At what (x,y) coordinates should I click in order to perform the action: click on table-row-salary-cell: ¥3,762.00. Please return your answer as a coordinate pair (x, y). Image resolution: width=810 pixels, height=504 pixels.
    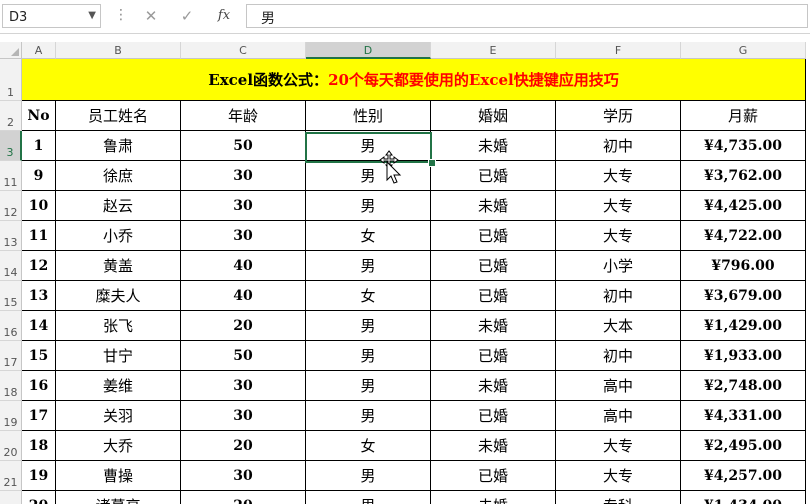
    Looking at the image, I should click on (743, 176).